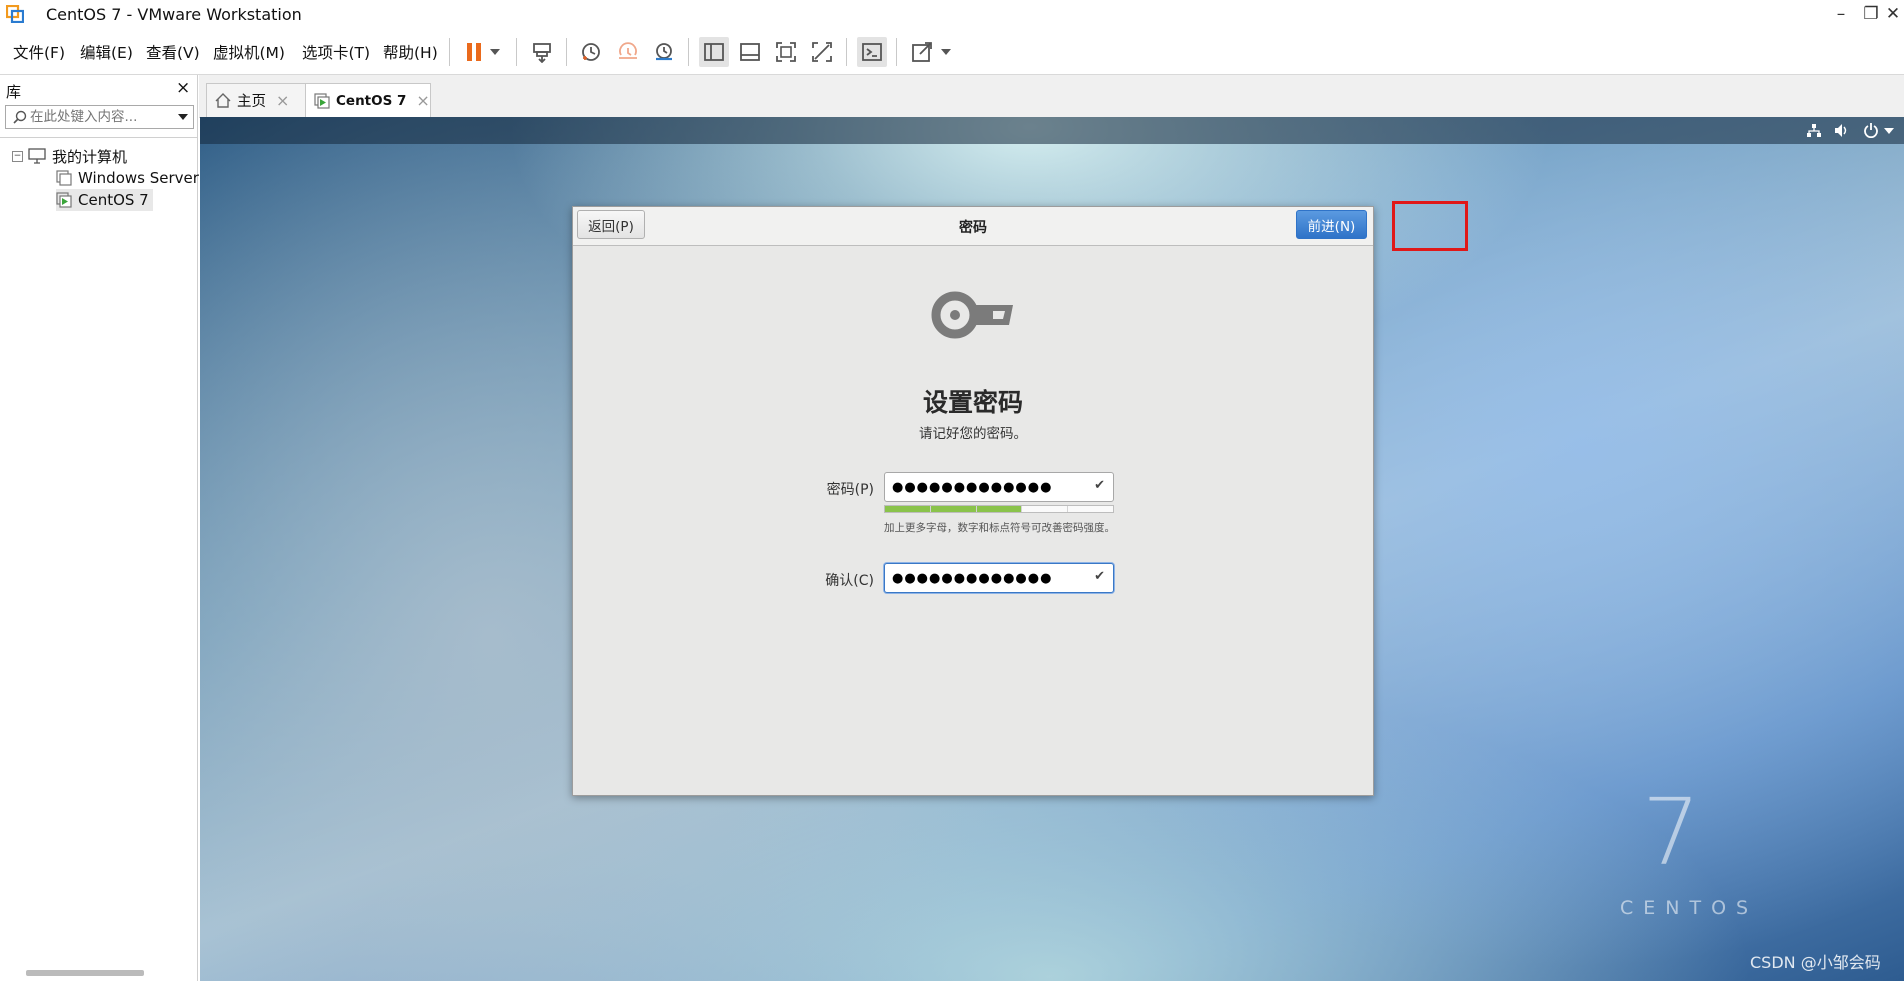 This screenshot has width=1904, height=981. Describe the element at coordinates (972, 315) in the screenshot. I see `key-icon` at that location.